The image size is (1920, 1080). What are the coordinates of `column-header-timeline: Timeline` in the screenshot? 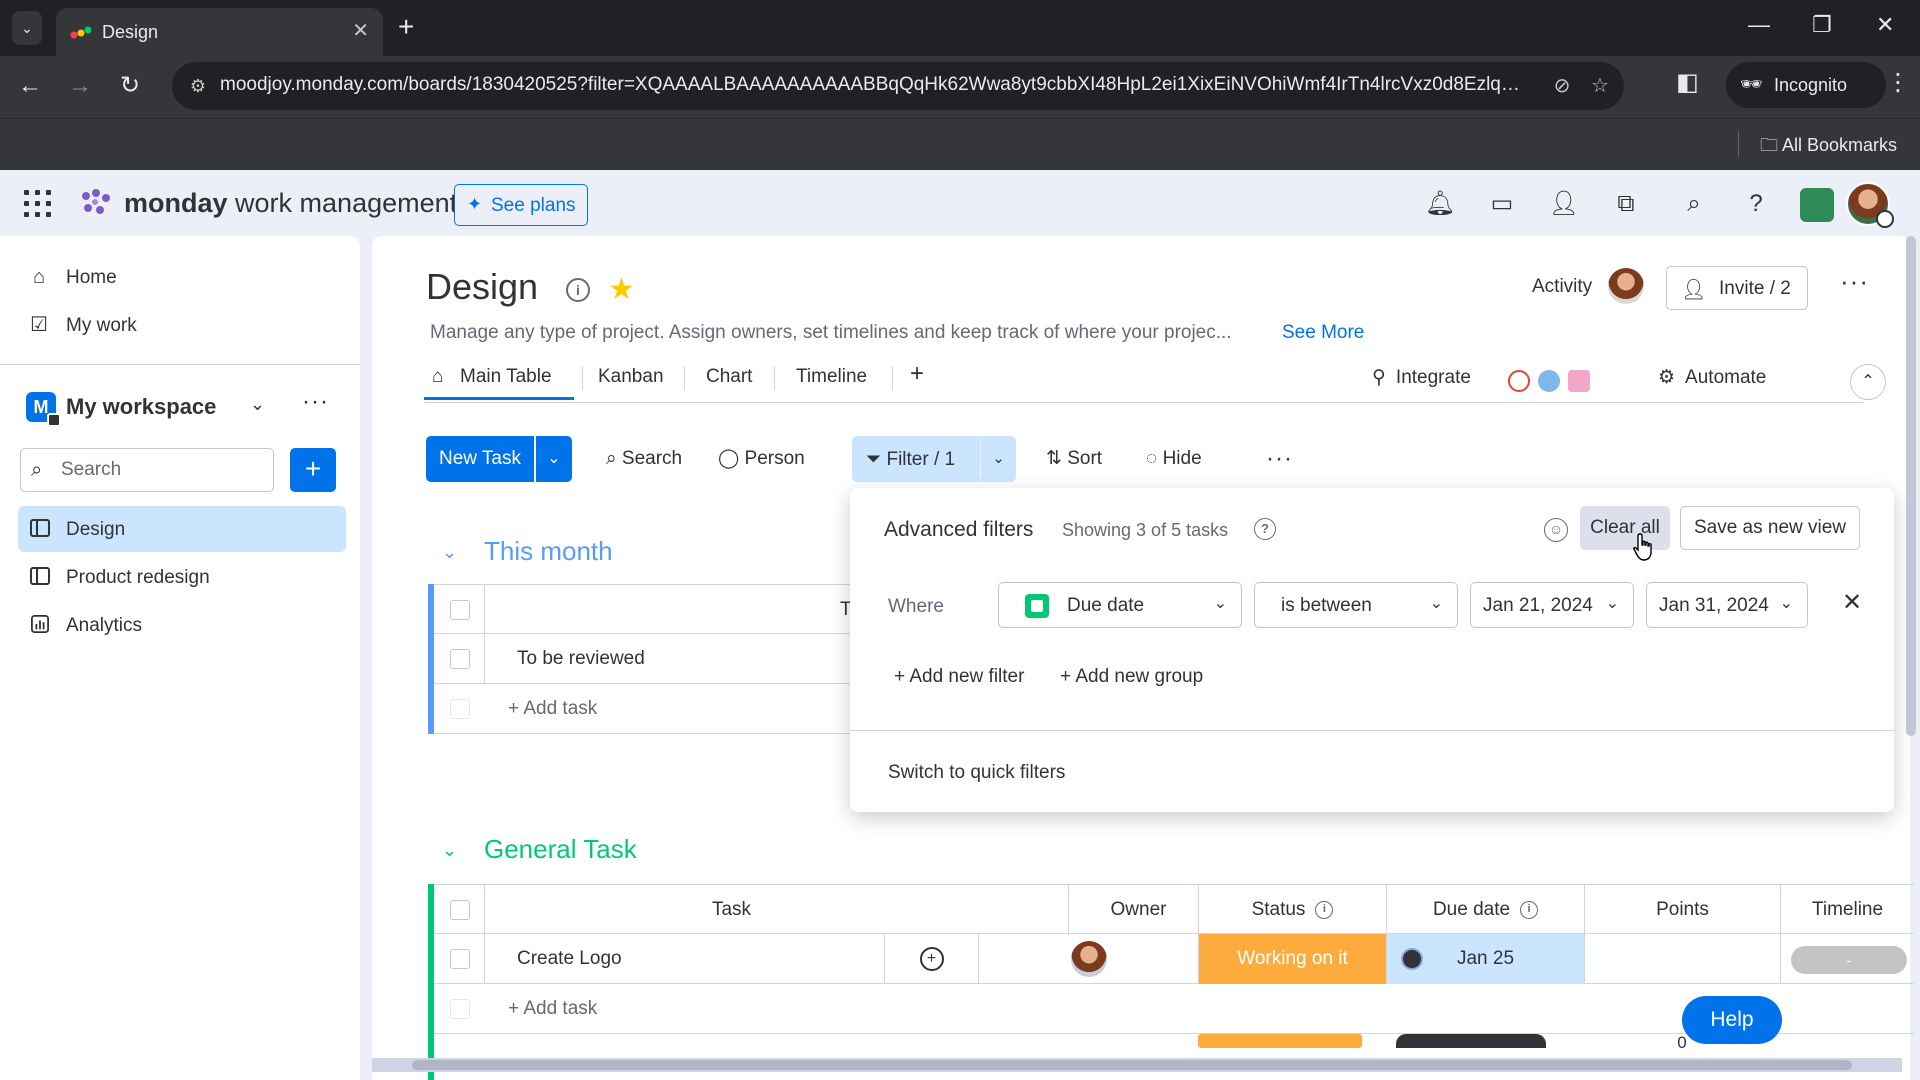 It's located at (1847, 910).